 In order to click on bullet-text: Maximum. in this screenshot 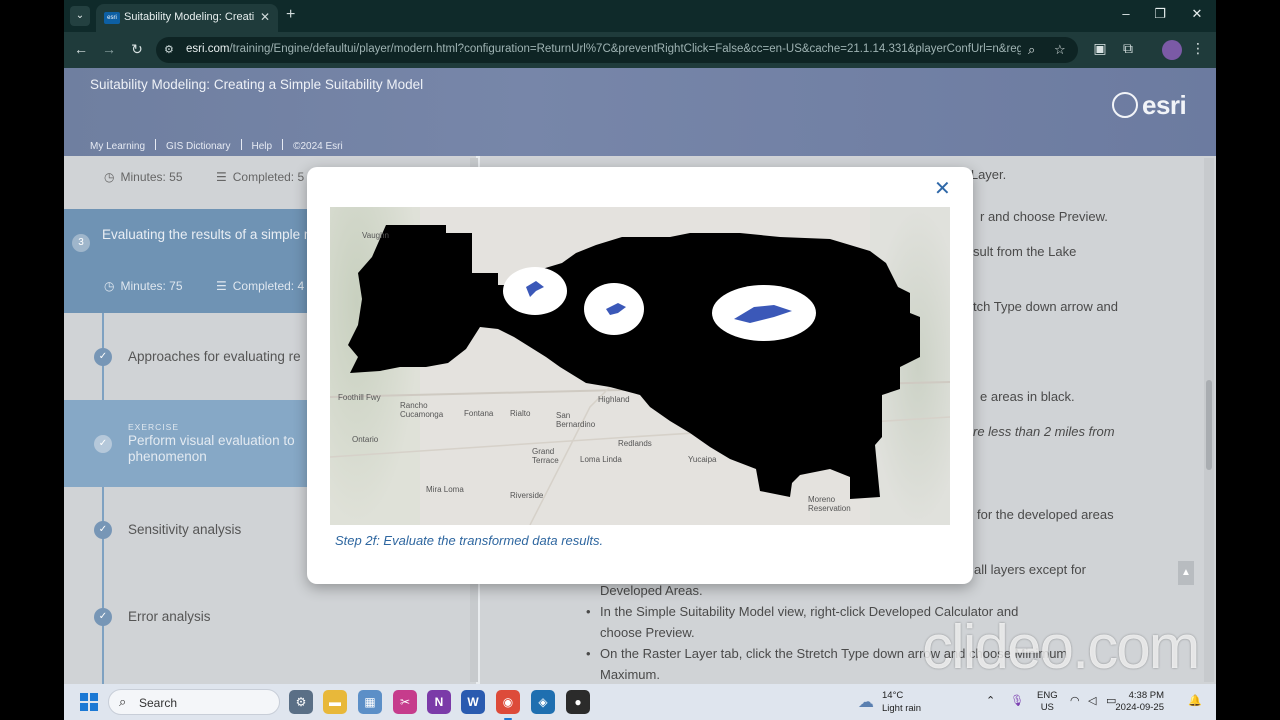, I will do `click(630, 674)`.